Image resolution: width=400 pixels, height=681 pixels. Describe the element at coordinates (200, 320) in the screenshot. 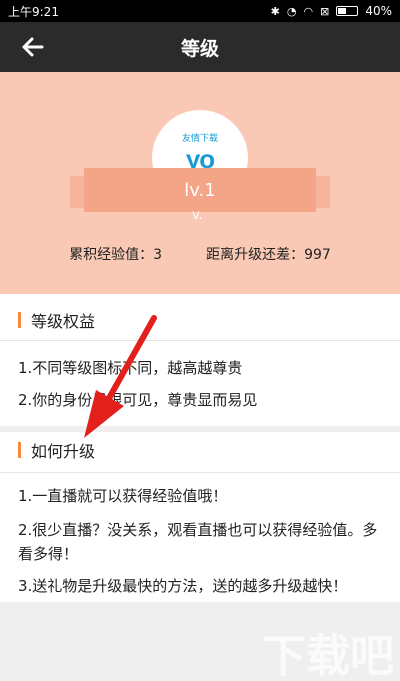

I see `benefits-header: 等级权益` at that location.